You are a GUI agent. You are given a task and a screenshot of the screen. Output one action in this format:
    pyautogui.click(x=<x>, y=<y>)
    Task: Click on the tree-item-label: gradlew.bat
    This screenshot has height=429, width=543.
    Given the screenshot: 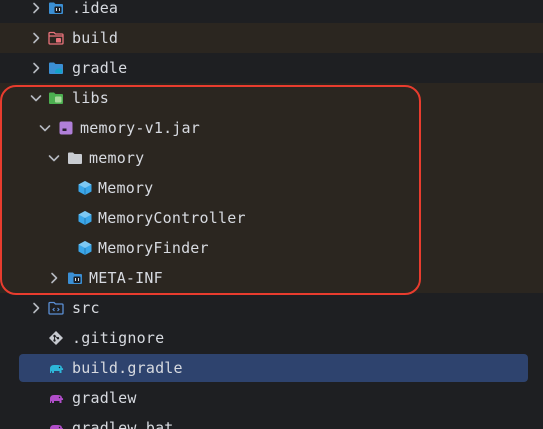 What is the action you would take?
    pyautogui.click(x=123, y=424)
    